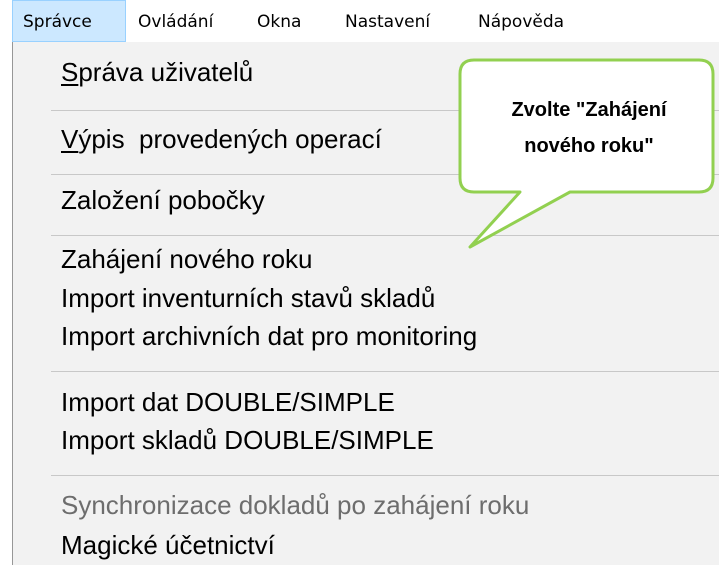 Image resolution: width=719 pixels, height=565 pixels. I want to click on menu-item-sprava-uzivatelu: Správa uživatelů, so click(157, 72).